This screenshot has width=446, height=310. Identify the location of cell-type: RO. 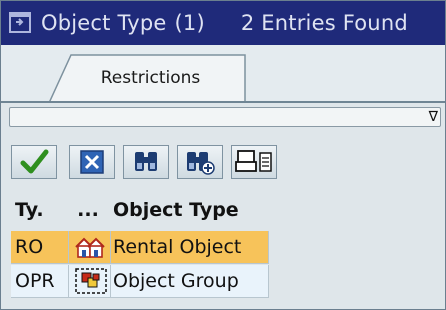
(40, 247).